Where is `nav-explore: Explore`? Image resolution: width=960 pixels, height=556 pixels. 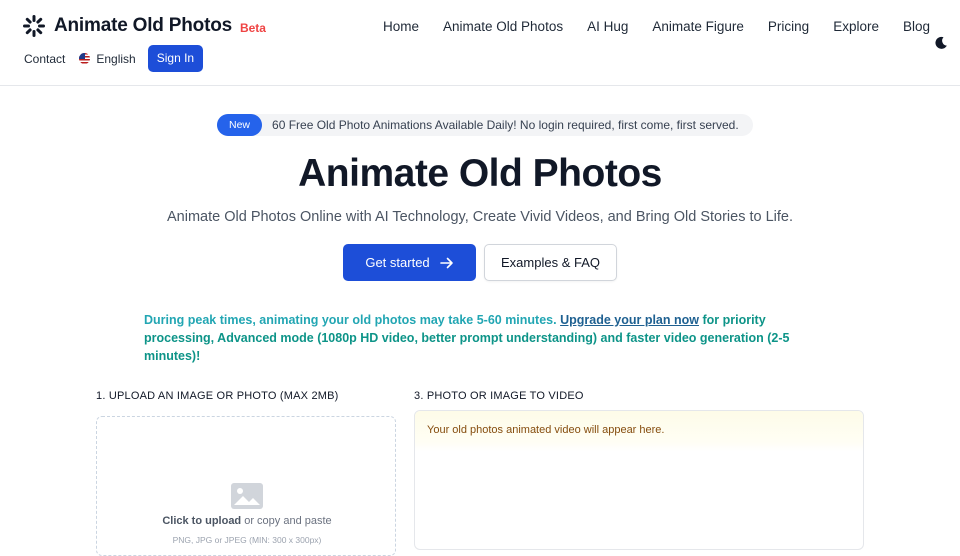 nav-explore: Explore is located at coordinates (856, 26).